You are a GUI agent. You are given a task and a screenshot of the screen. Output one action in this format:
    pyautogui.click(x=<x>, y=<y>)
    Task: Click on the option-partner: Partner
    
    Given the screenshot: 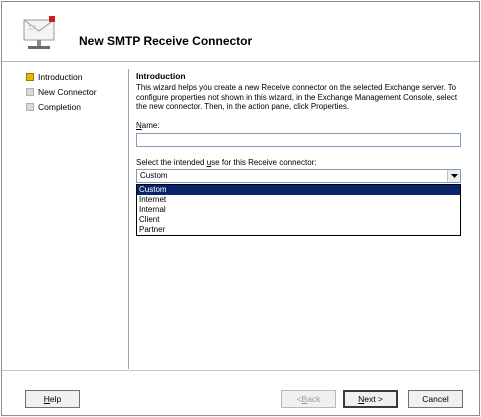 What is the action you would take?
    pyautogui.click(x=298, y=230)
    